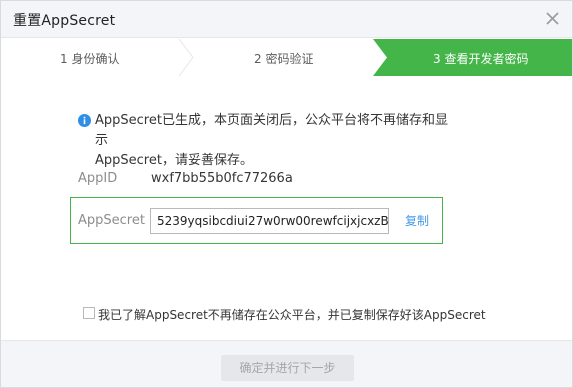  I want to click on notice-line-1: AppSecret已生成，本页面关闭后，公众平台将不再储存和显示, so click(271, 130).